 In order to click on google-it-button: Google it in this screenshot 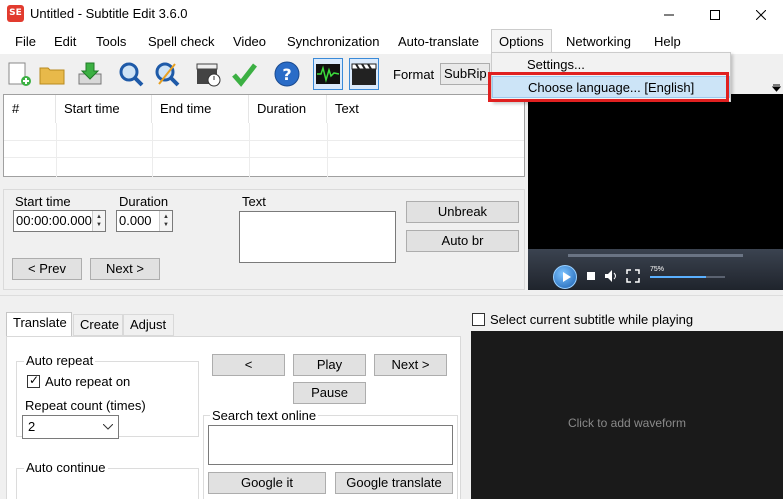, I will do `click(267, 483)`.